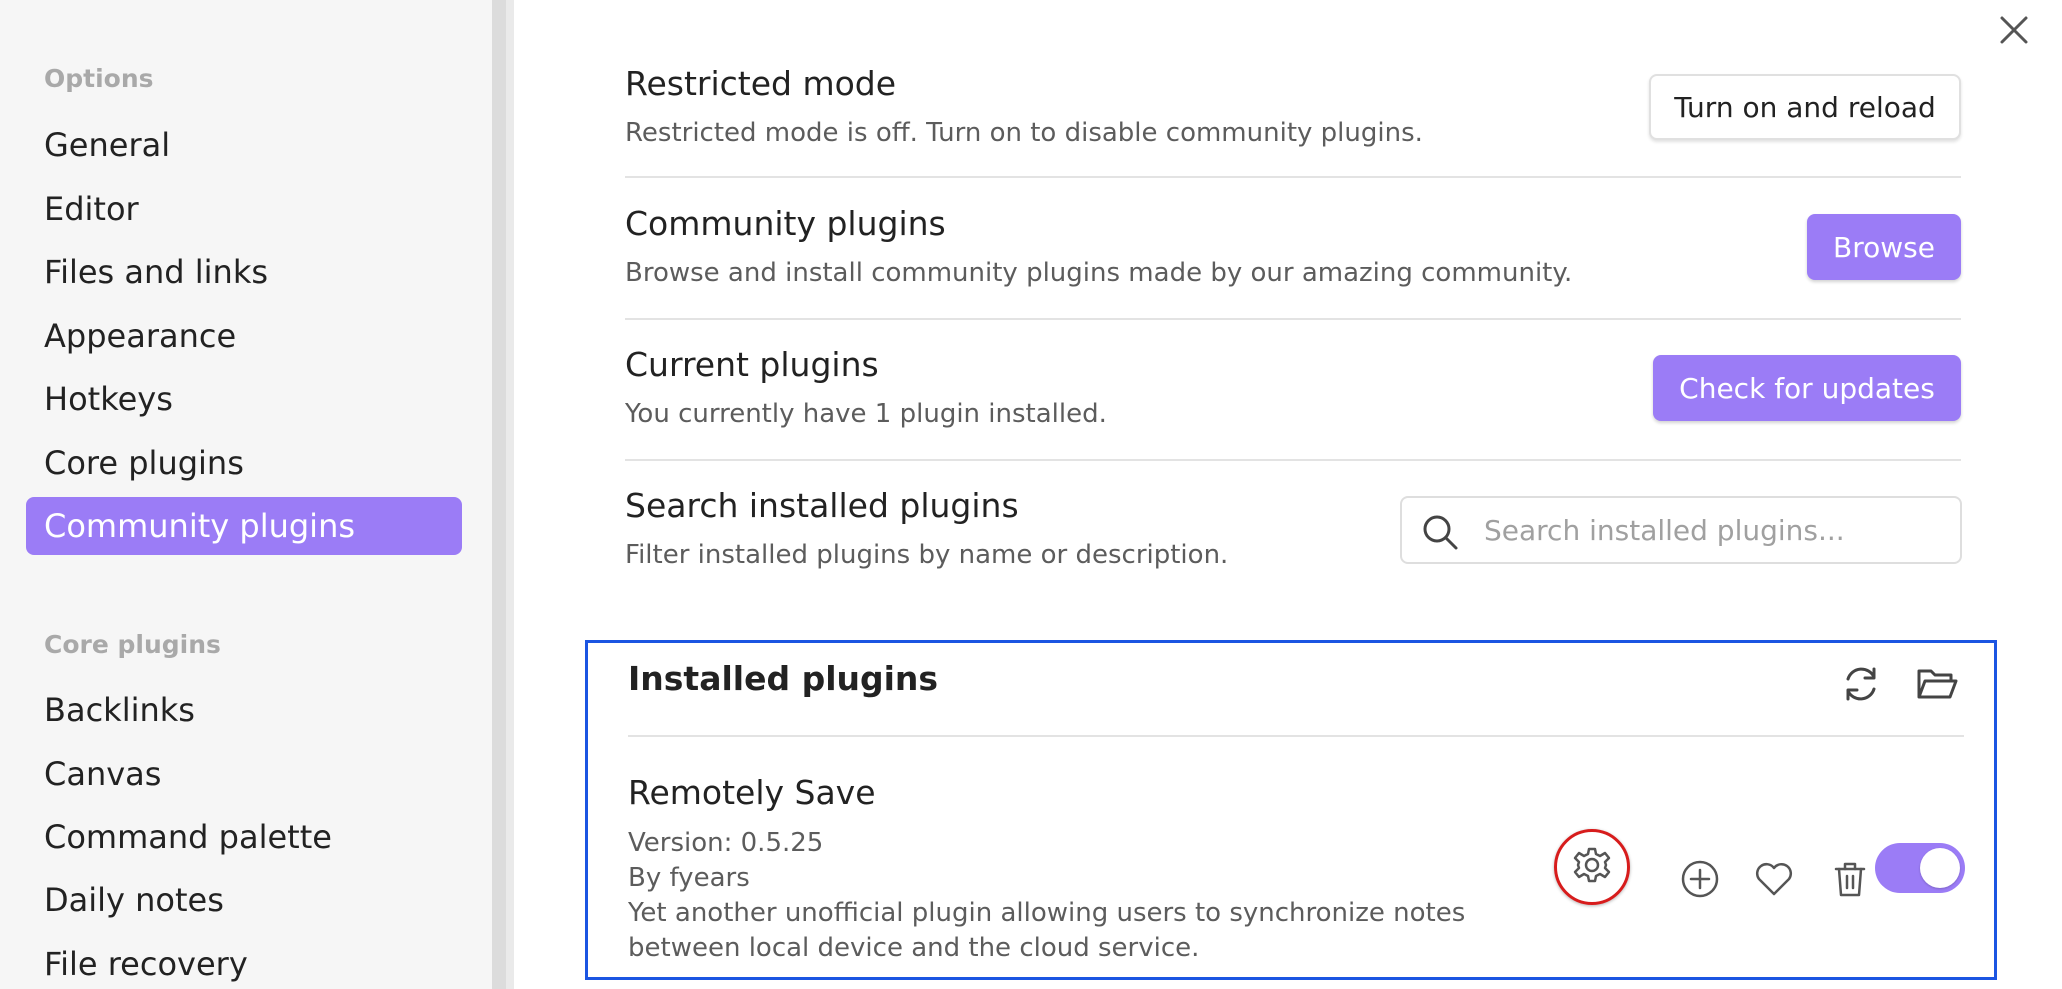 The height and width of the screenshot is (989, 2062). Describe the element at coordinates (1440, 532) in the screenshot. I see `search-icon` at that location.